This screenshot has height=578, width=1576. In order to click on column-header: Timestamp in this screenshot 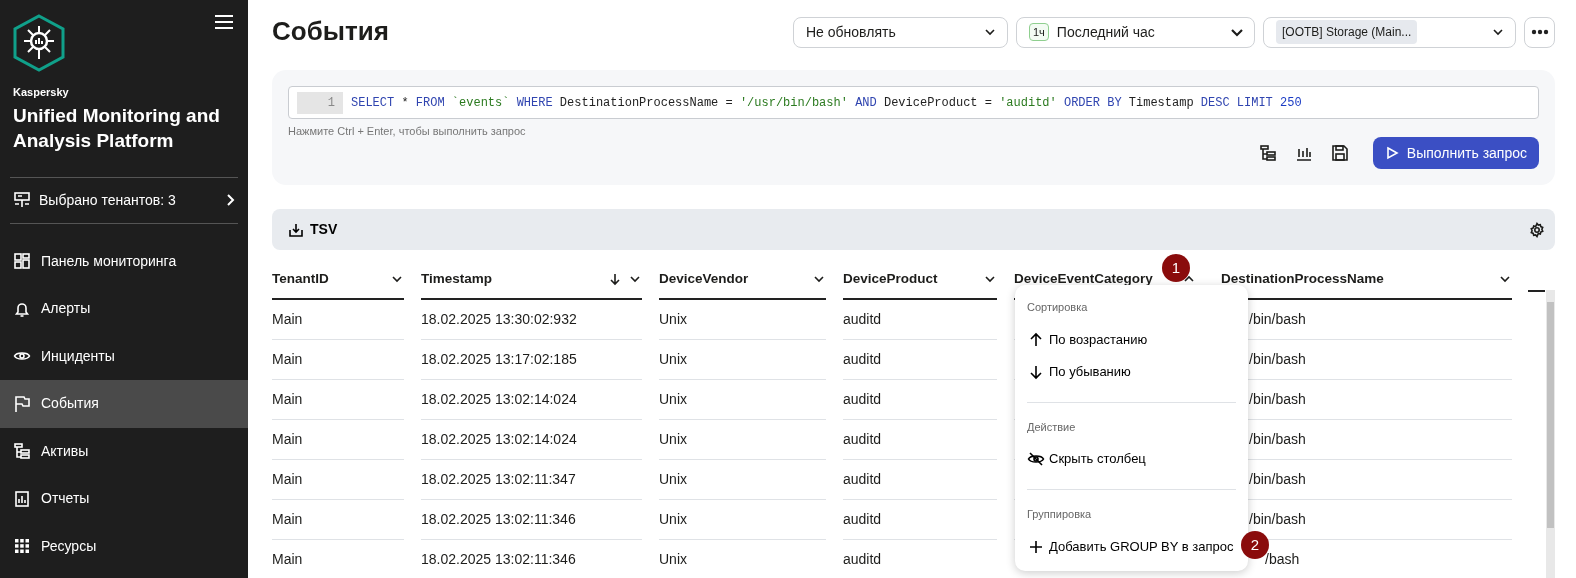, I will do `click(531, 280)`.